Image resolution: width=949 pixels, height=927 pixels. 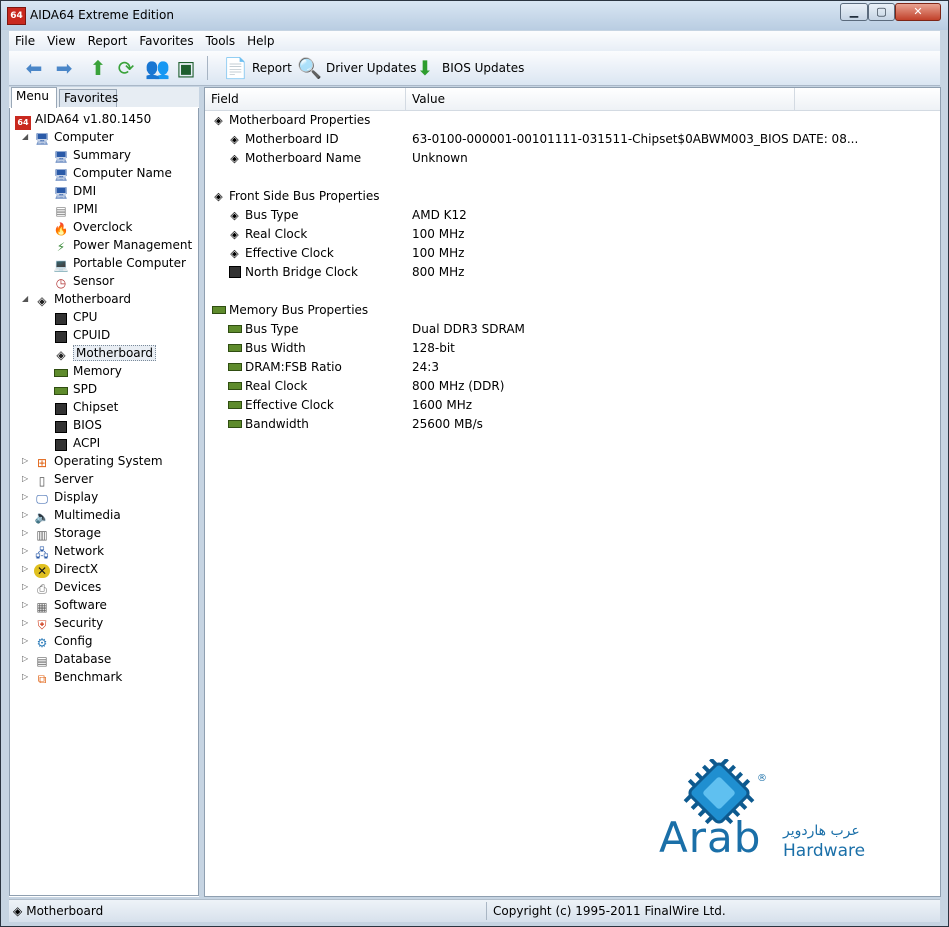 I want to click on table-row: ◈ Motherboard ID, so click(x=282, y=139).